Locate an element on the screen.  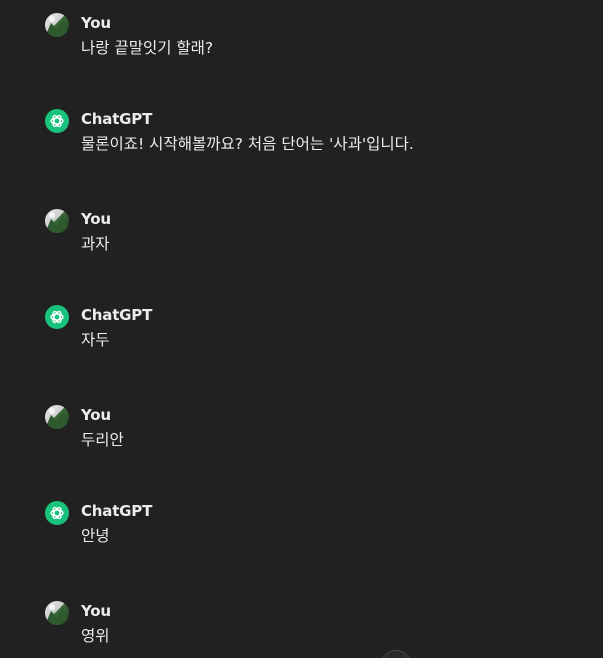
message-text: 두리안 is located at coordinates (102, 440).